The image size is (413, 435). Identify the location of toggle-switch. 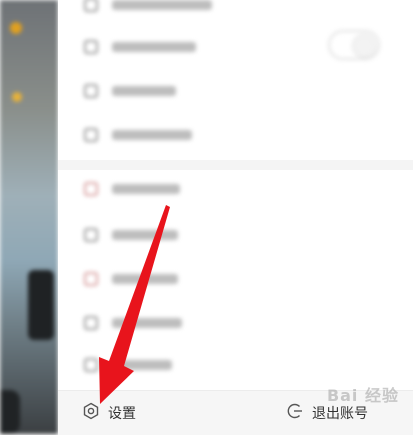
(354, 45).